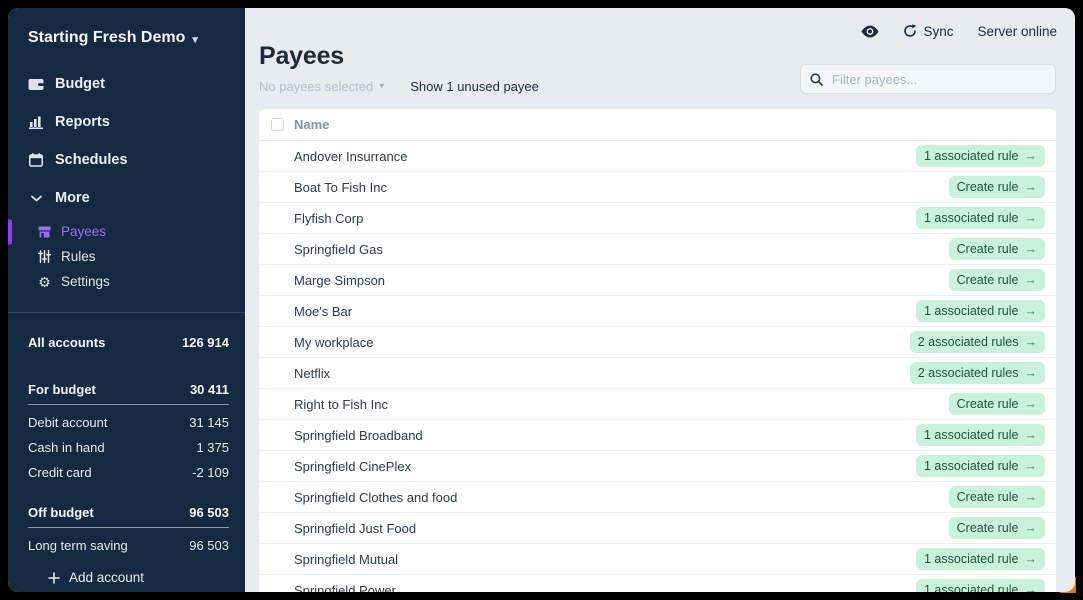  Describe the element at coordinates (341, 404) in the screenshot. I see `payee-name: Right to Fish Inc` at that location.